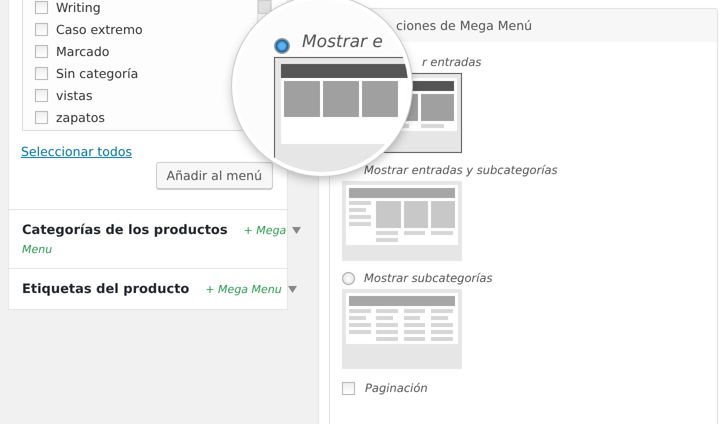 The height and width of the screenshot is (424, 726). What do you see at coordinates (99, 29) in the screenshot?
I see `category-label: Caso extremo` at bounding box center [99, 29].